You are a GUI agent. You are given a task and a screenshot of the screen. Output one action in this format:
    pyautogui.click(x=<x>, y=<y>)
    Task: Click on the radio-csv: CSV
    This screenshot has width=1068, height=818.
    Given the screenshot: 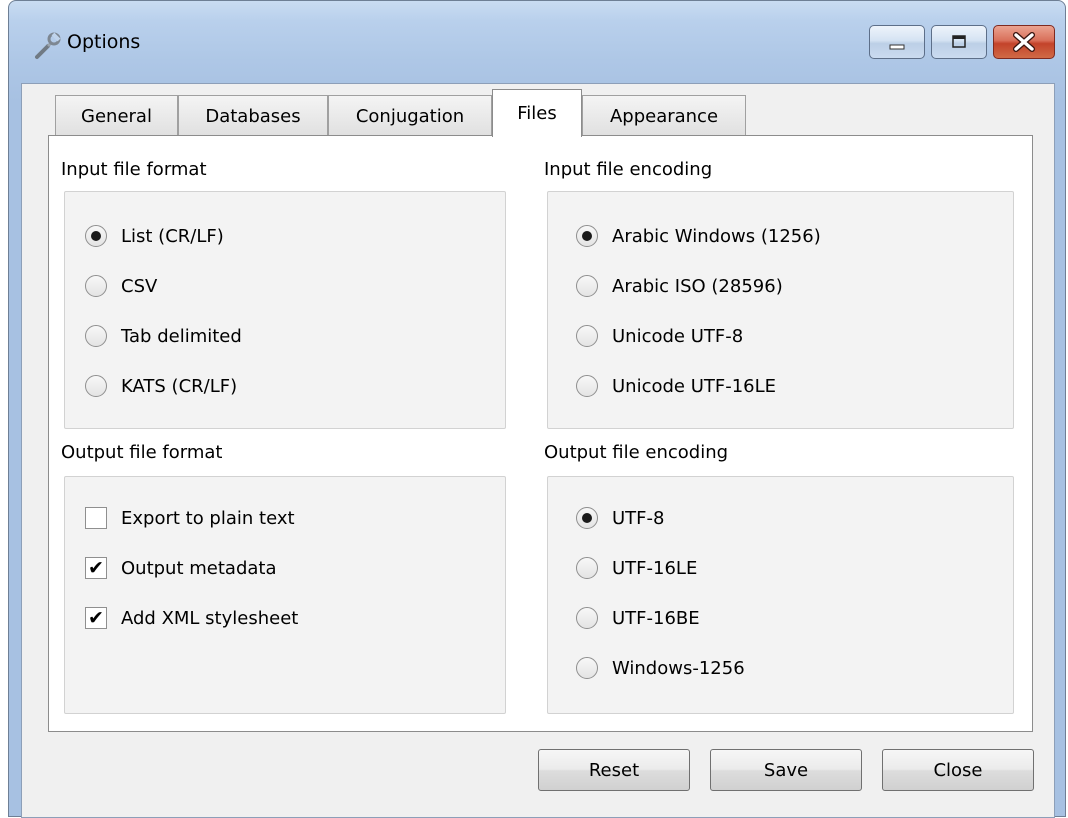 What is the action you would take?
    pyautogui.click(x=121, y=286)
    